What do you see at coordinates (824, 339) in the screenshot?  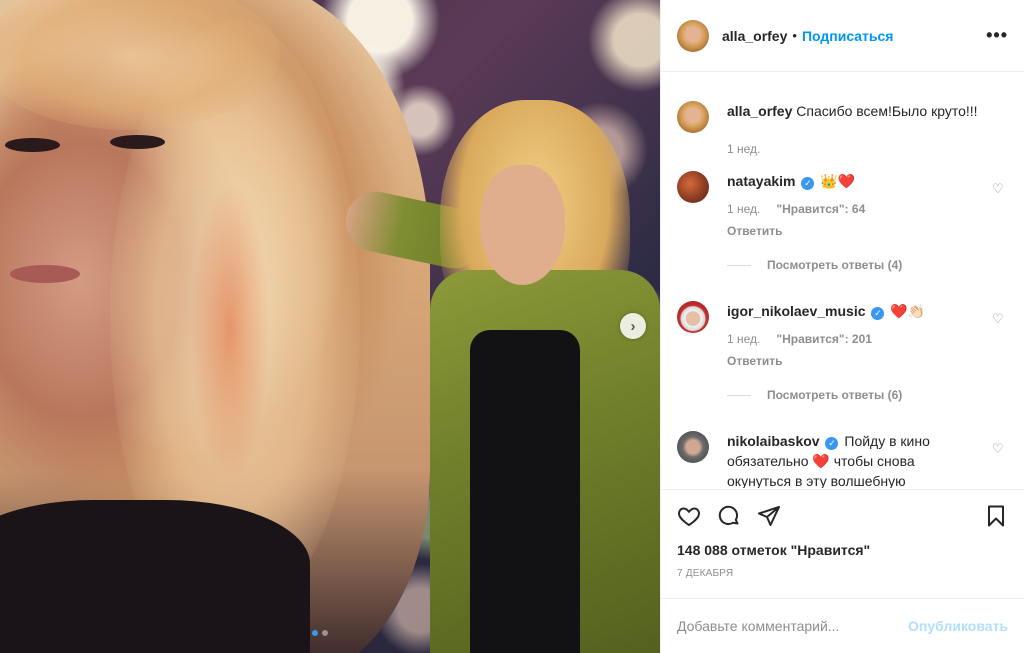 I see `comment-likes: "Нравится": 201` at bounding box center [824, 339].